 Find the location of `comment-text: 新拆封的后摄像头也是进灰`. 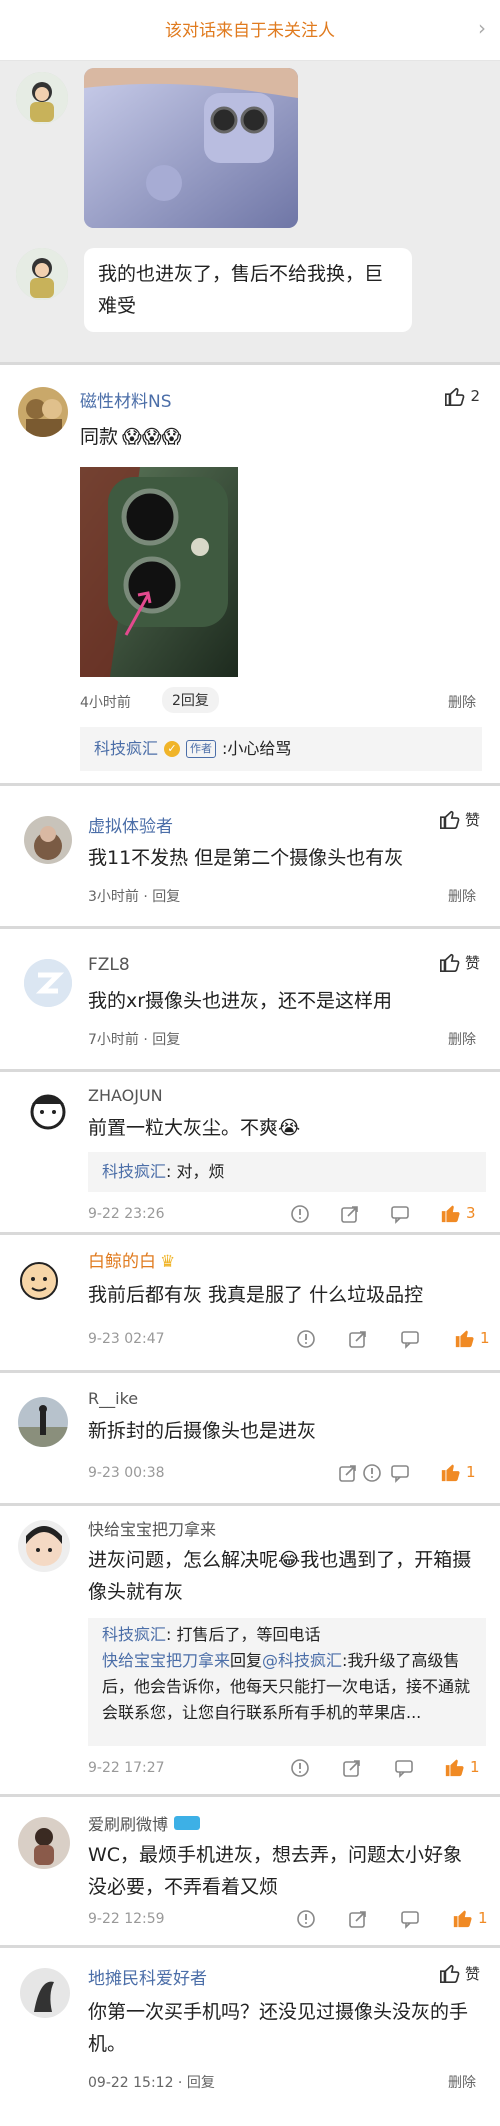

comment-text: 新拆封的后摄像头也是进灰 is located at coordinates (202, 1431).